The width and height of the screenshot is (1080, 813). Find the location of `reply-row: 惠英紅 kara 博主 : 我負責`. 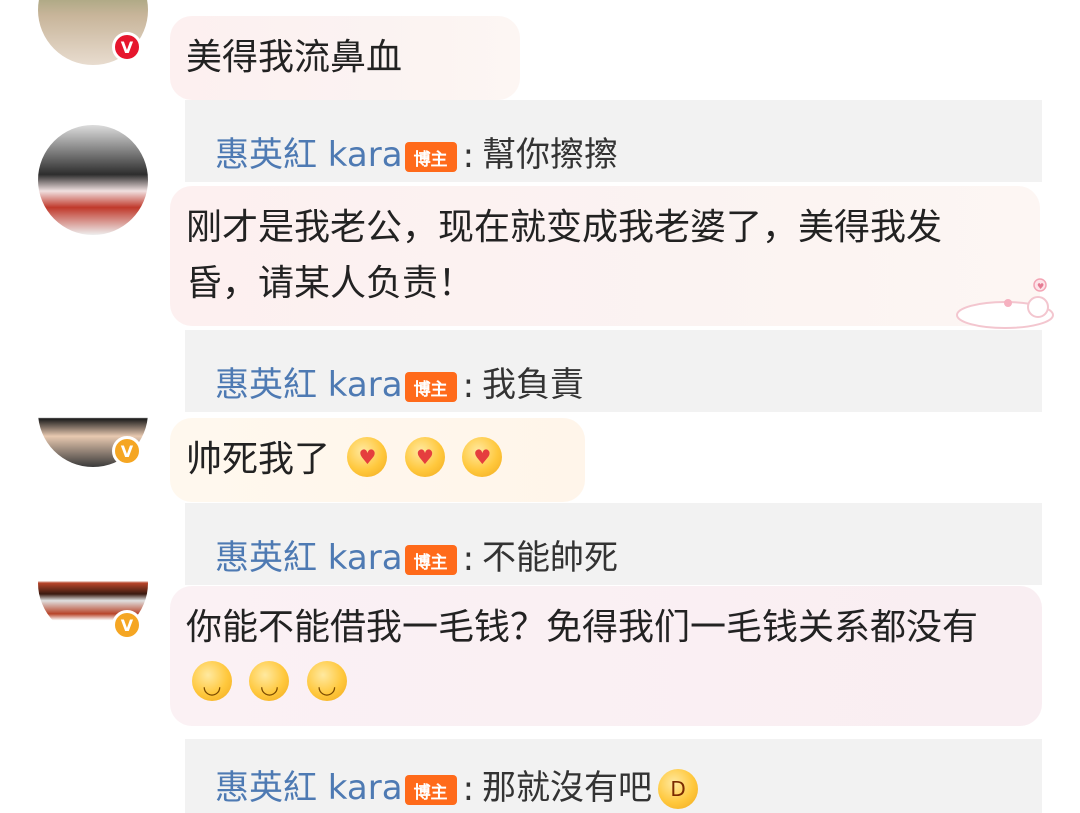

reply-row: 惠英紅 kara 博主 : 我負責 is located at coordinates (613, 371).